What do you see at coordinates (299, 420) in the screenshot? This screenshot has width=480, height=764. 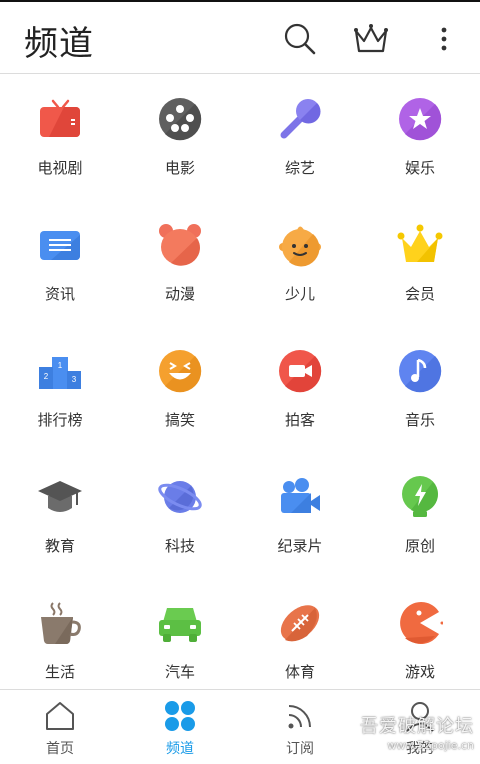 I see `channel-label: 拍客` at bounding box center [299, 420].